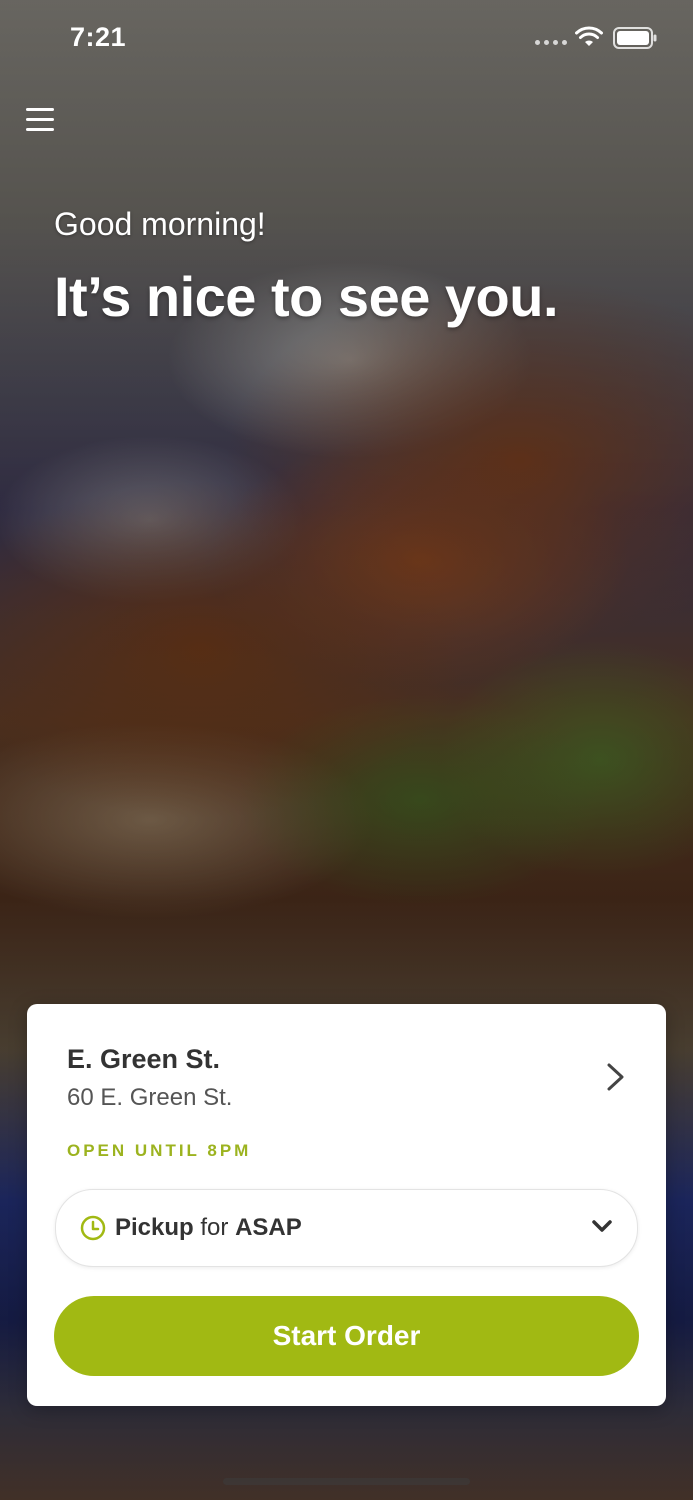  What do you see at coordinates (346, 1336) in the screenshot?
I see `start-order-button: Start Order` at bounding box center [346, 1336].